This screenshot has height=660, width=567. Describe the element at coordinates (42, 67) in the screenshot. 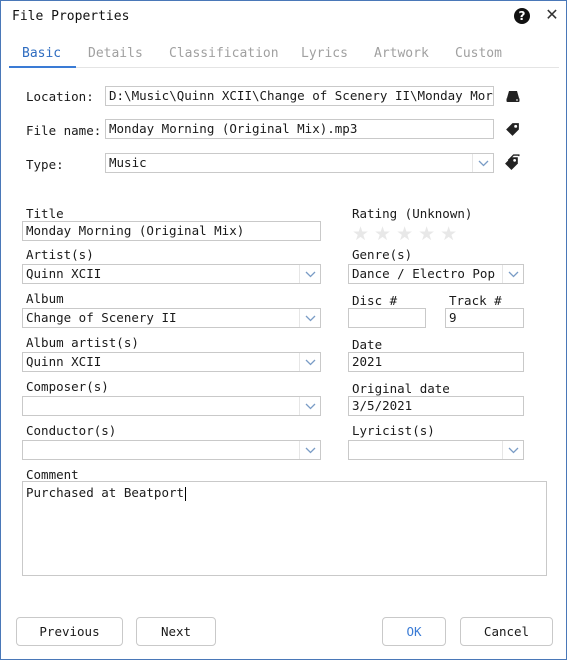

I see `active-tab-indicator` at that location.